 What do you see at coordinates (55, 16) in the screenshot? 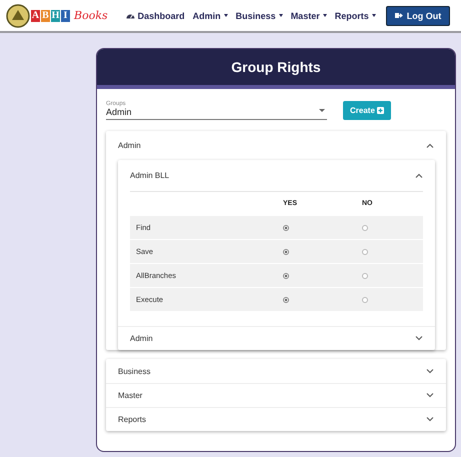
I see `logo-letter: H` at bounding box center [55, 16].